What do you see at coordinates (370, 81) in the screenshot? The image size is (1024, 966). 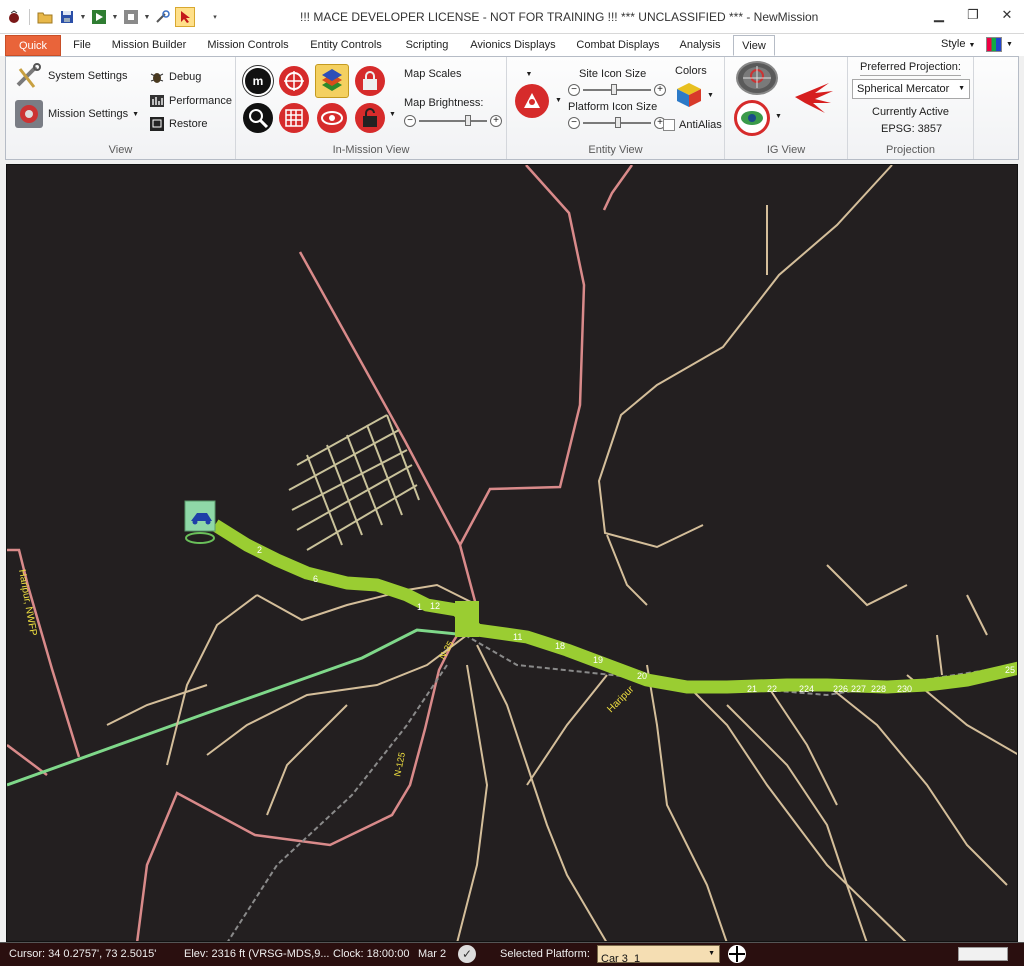 I see `lock-icon` at bounding box center [370, 81].